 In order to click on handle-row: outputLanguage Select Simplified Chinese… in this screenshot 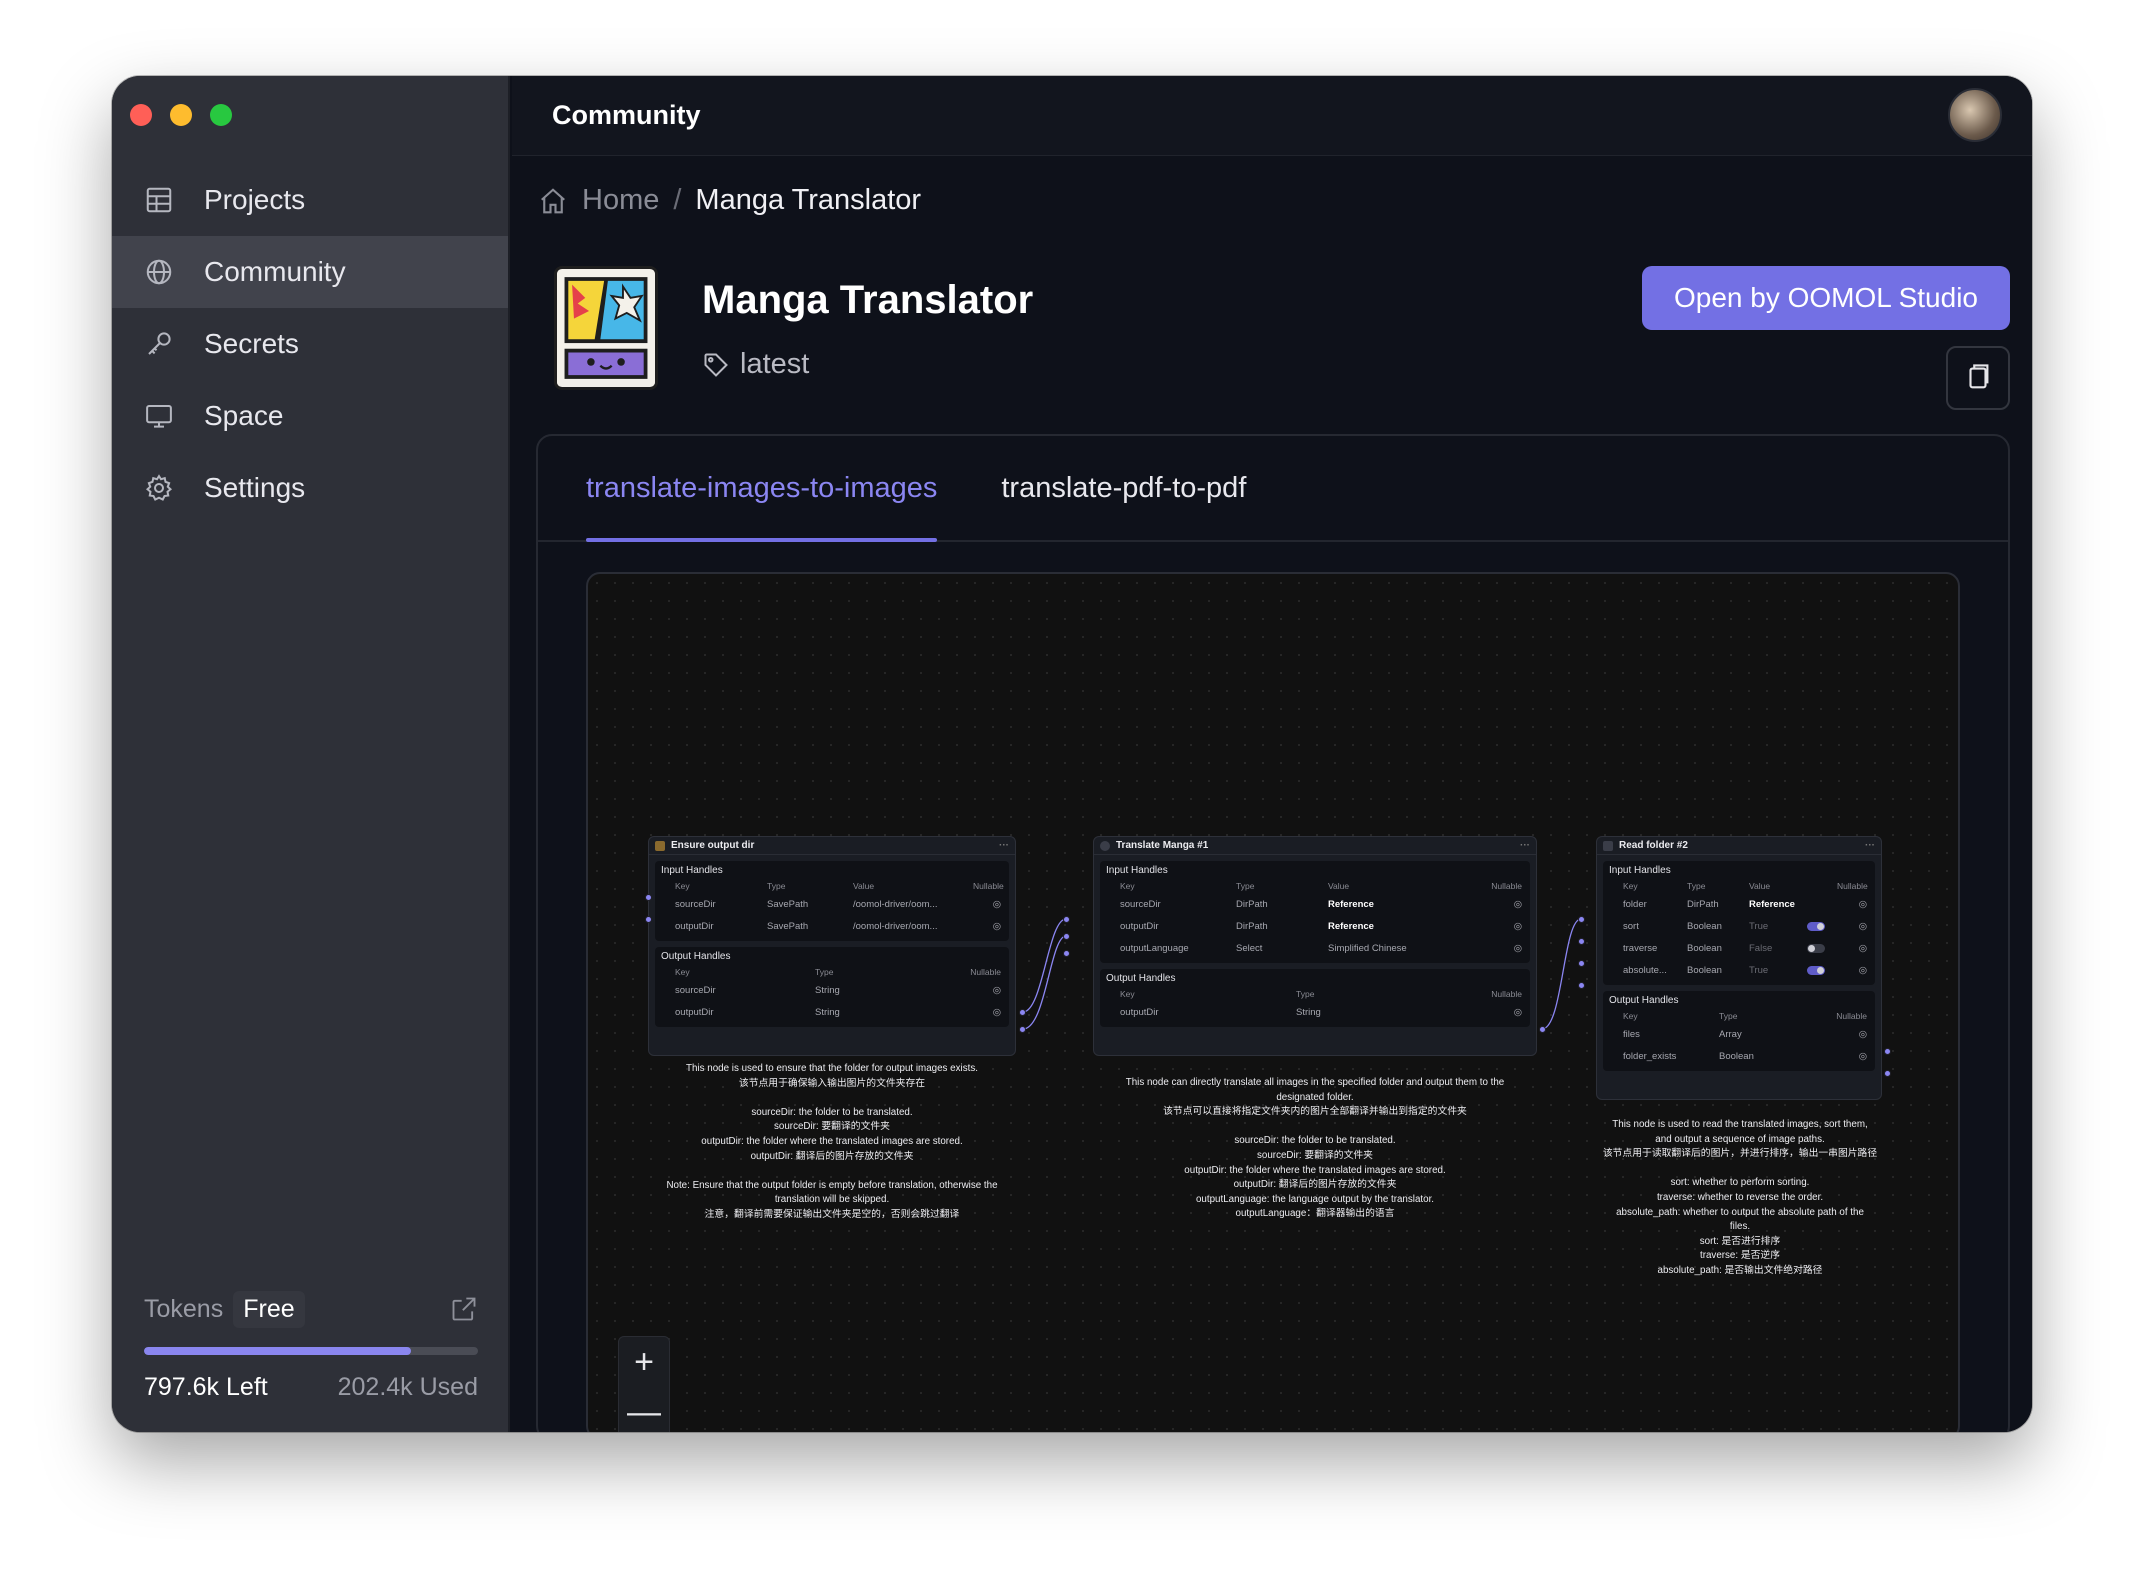, I will do `click(1315, 948)`.